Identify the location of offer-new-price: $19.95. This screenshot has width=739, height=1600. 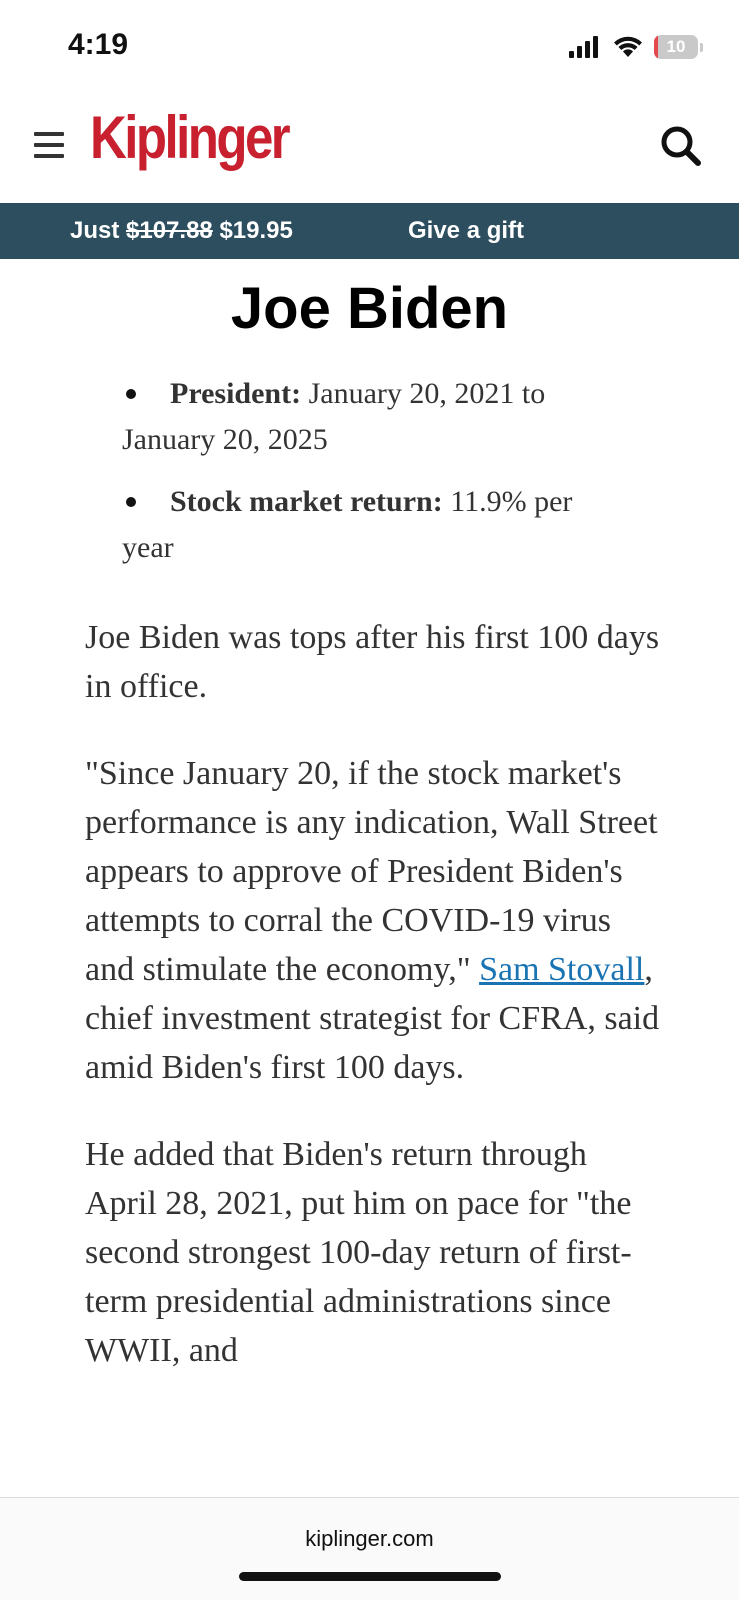
(256, 230).